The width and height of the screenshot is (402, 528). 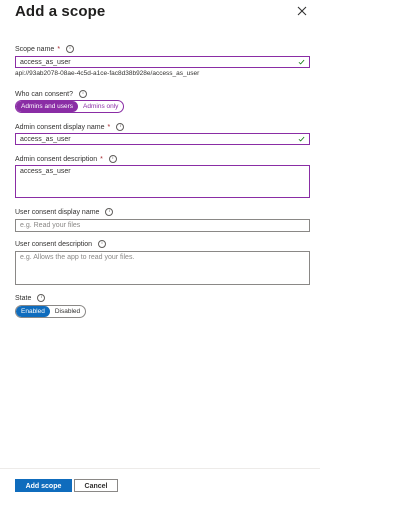 I want to click on add-scope-button: Add scope, so click(x=43, y=485).